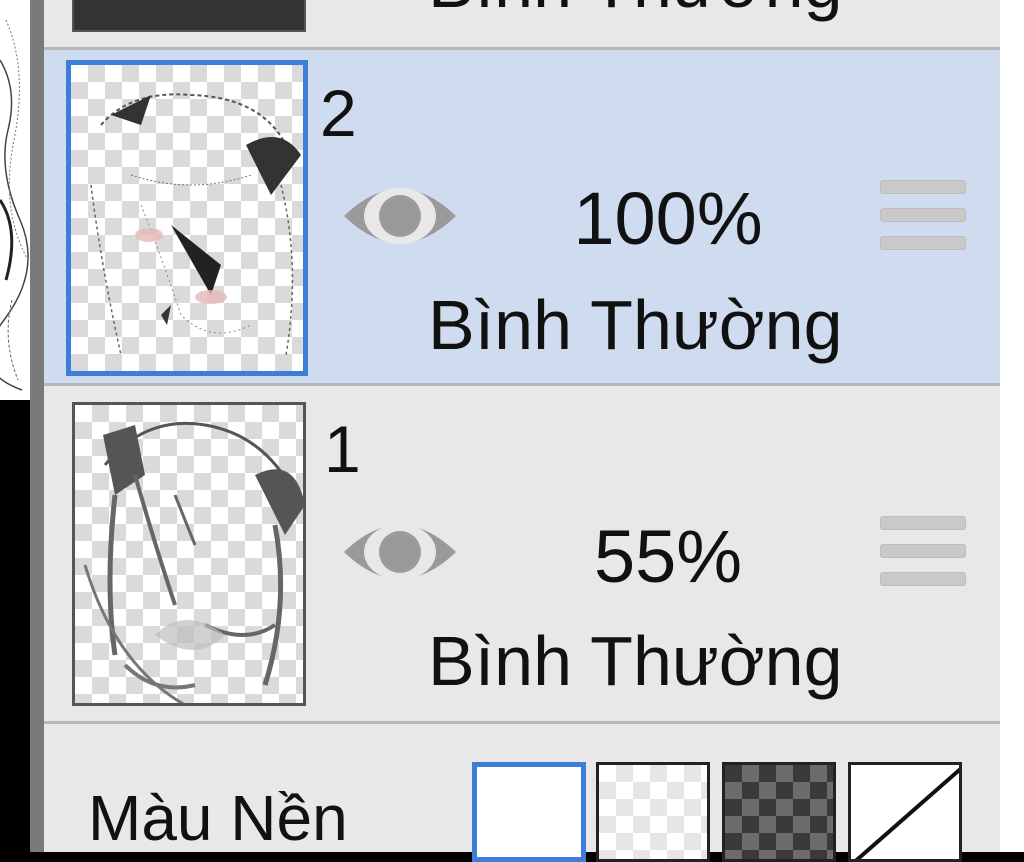 Image resolution: width=1024 pixels, height=862 pixels. I want to click on canvas-sketch, so click(14, 205).